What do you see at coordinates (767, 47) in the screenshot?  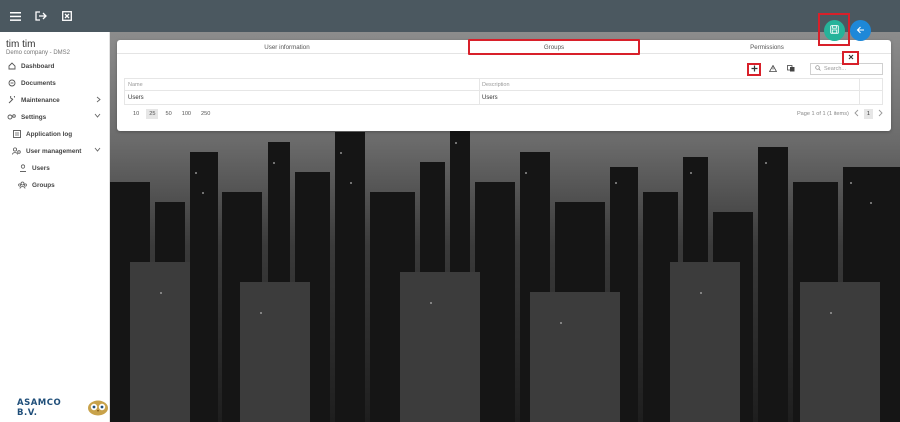 I see `tab-permissions: Permissions` at bounding box center [767, 47].